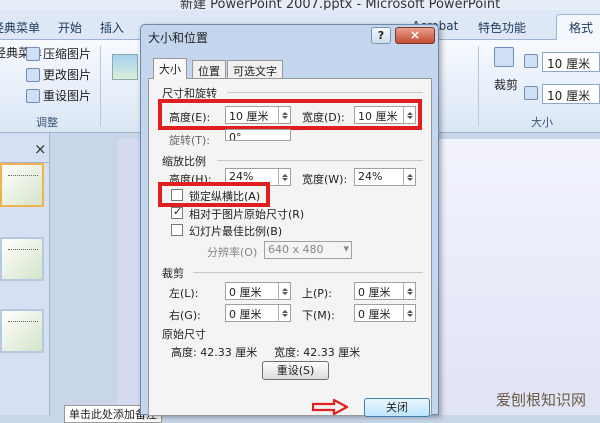 This screenshot has width=600, height=423. I want to click on crop-button: 裁剪, so click(506, 84).